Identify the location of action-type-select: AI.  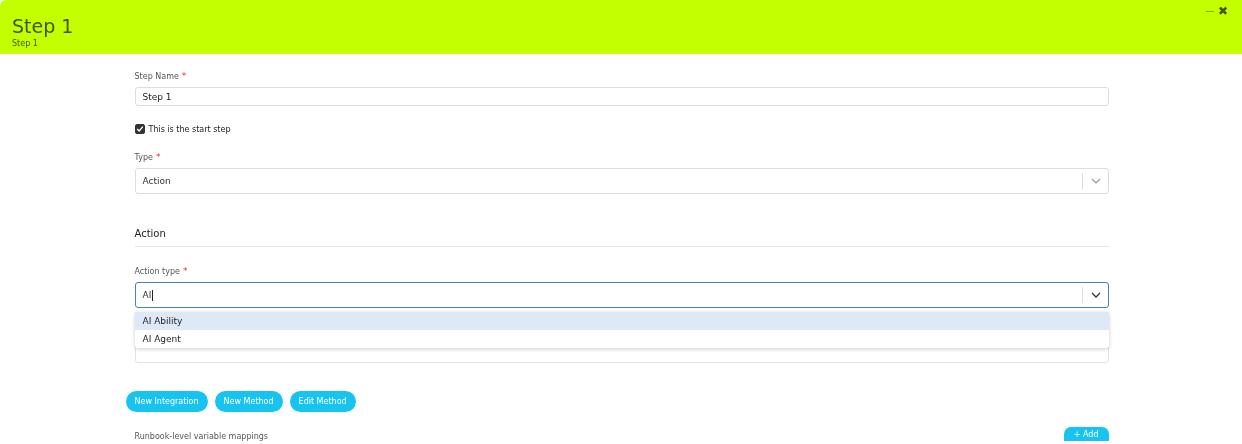
(621, 295).